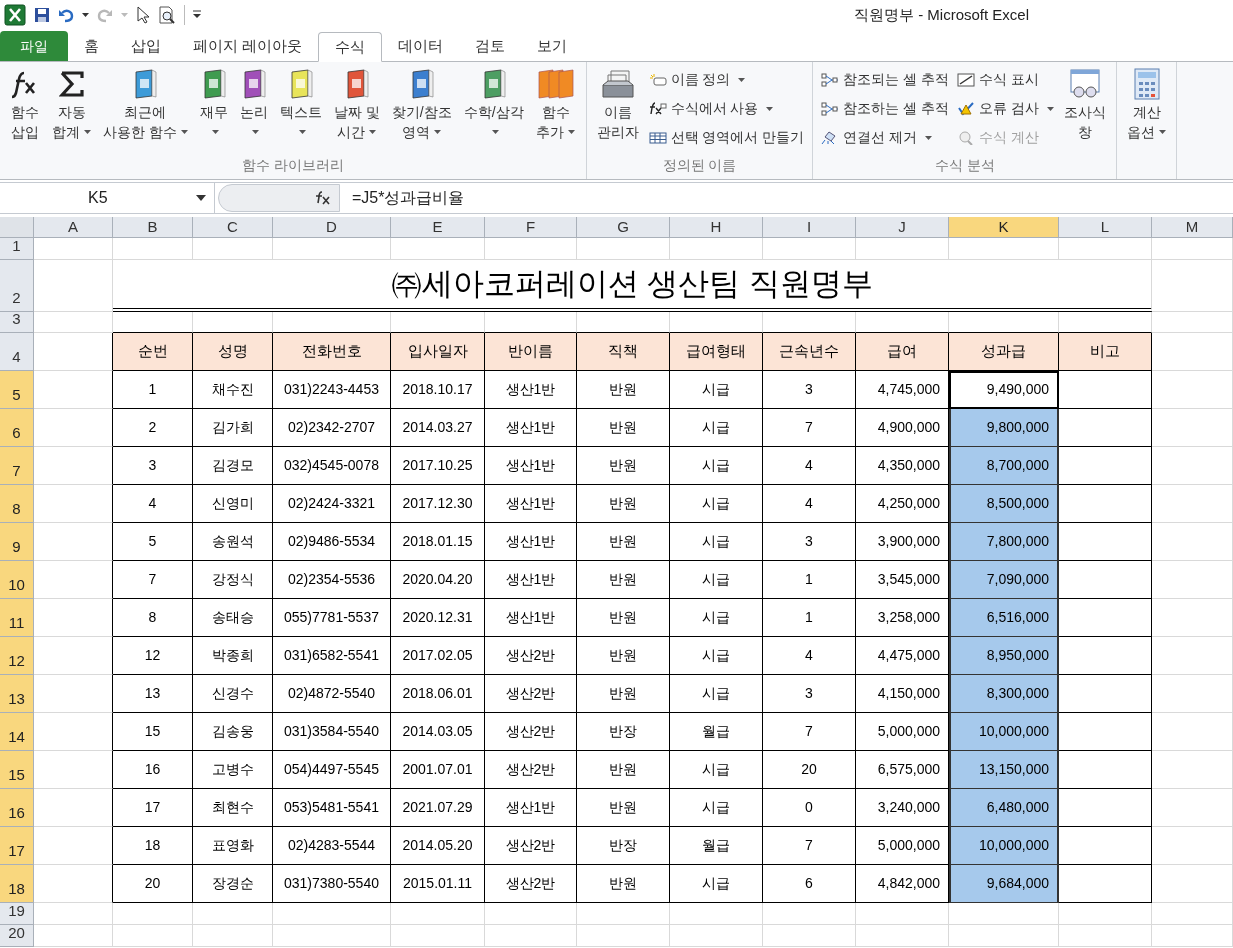 This screenshot has width=1233, height=948. I want to click on header-cell: 입사일자, so click(438, 352).